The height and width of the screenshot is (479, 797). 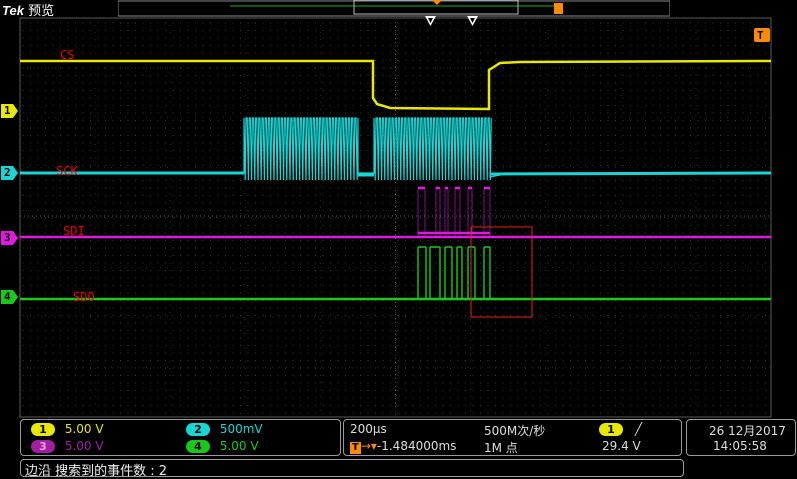 I want to click on ch2-badge: 2, so click(x=198, y=429).